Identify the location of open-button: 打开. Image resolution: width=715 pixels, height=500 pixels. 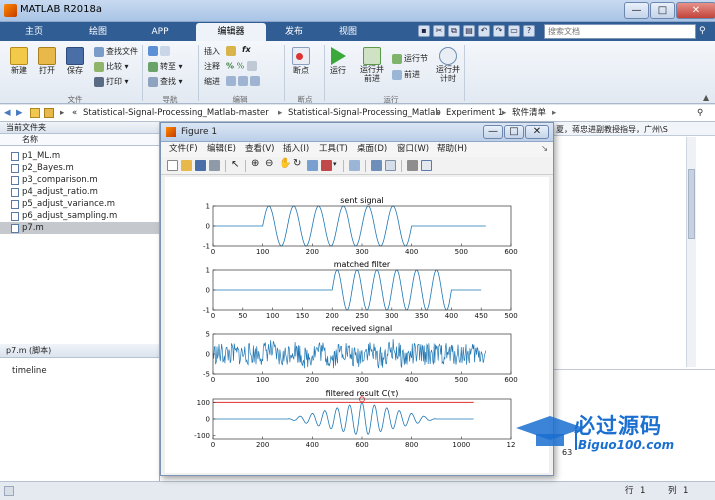
(47, 61).